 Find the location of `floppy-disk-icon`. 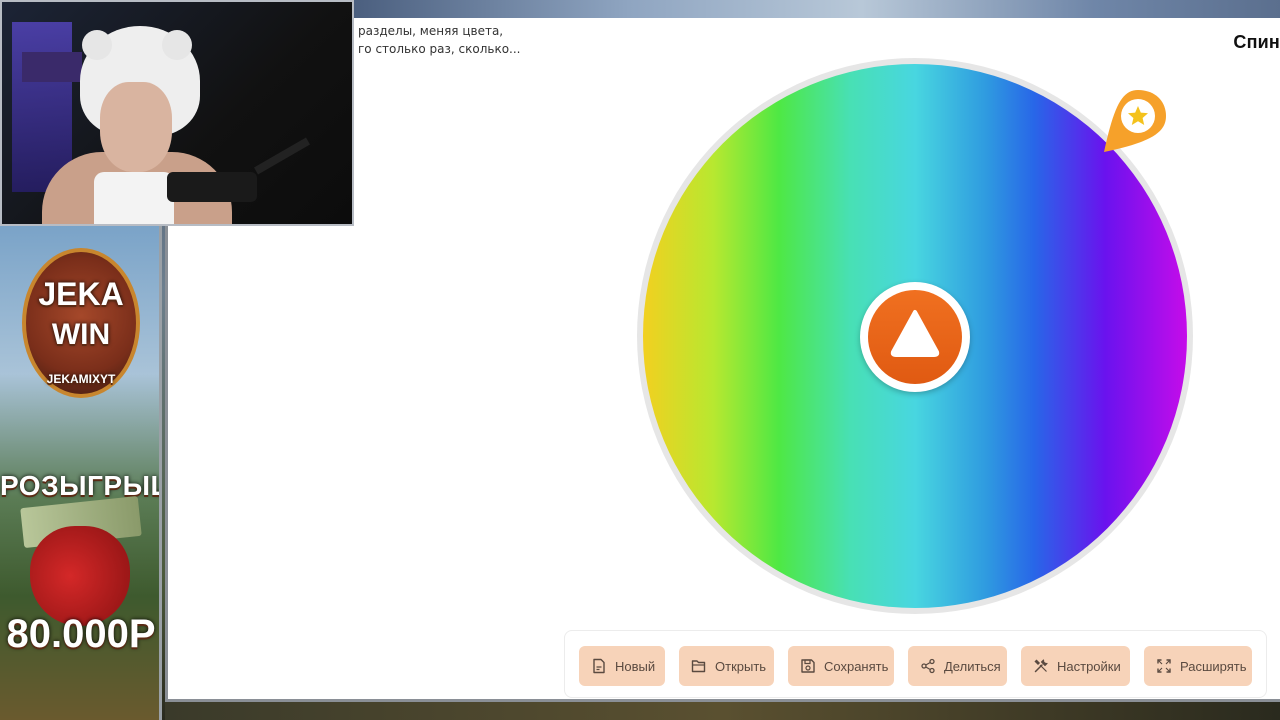

floppy-disk-icon is located at coordinates (808, 666).